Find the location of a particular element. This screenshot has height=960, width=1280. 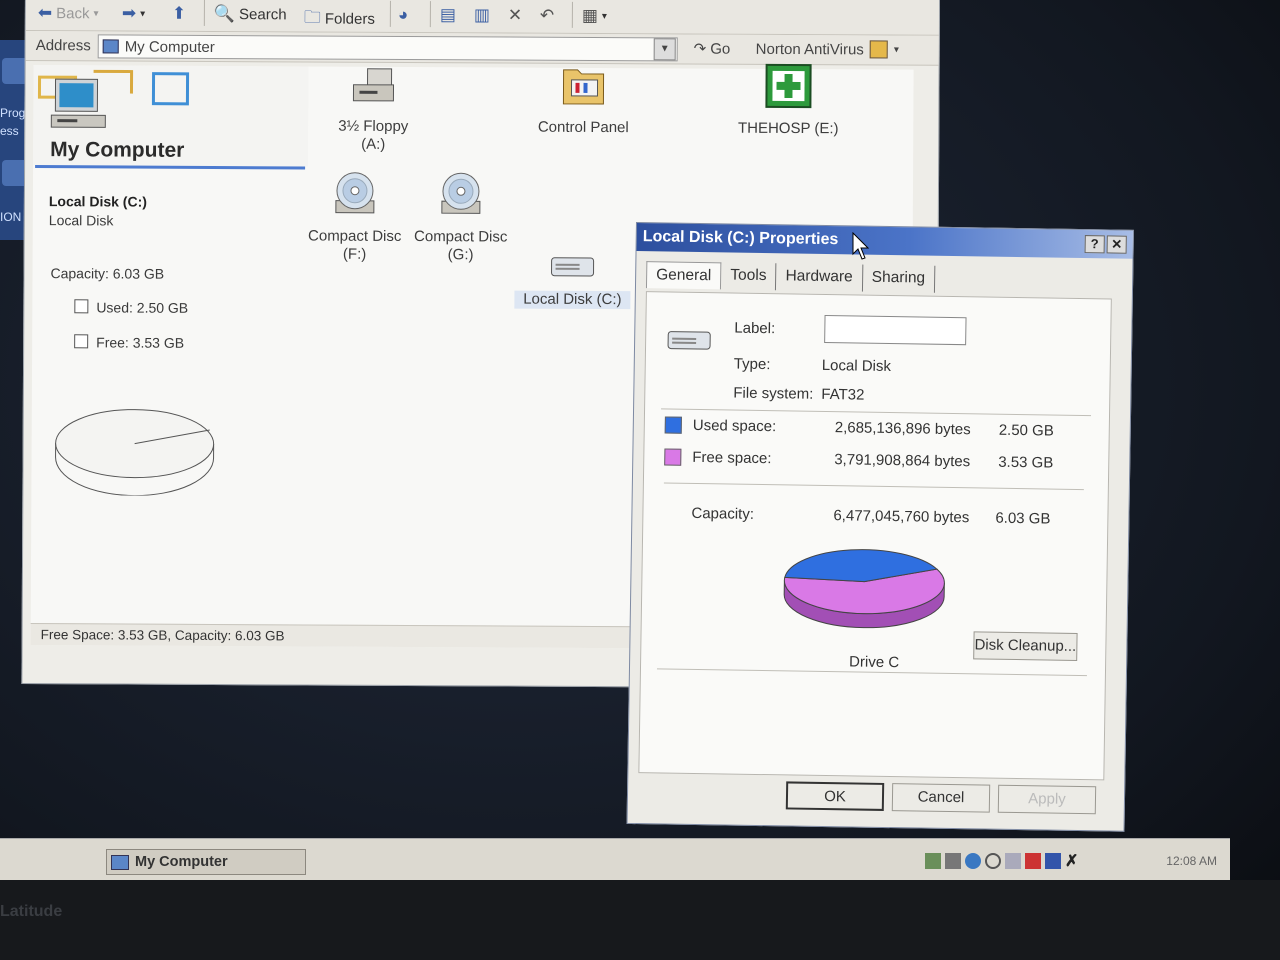

selected-item-type: Local Disk is located at coordinates (81, 220).